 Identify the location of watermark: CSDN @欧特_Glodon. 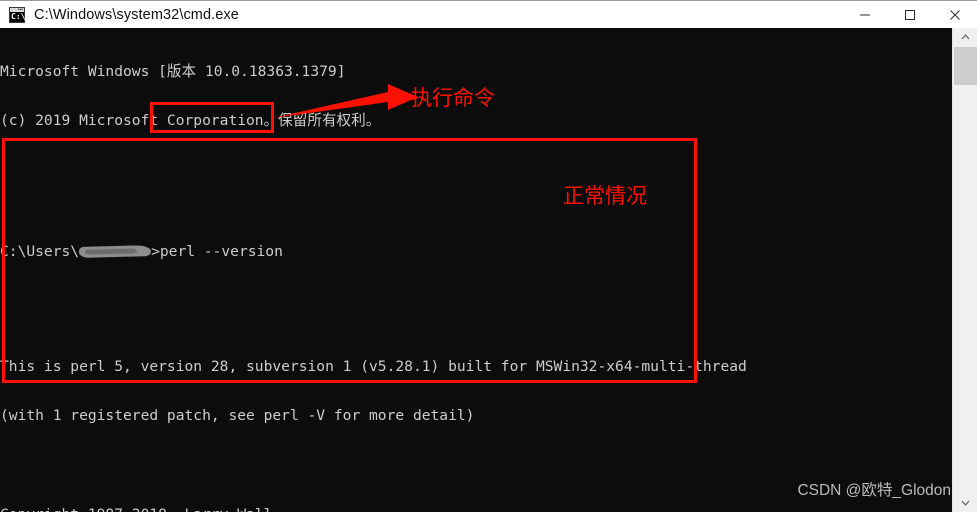
(874, 490).